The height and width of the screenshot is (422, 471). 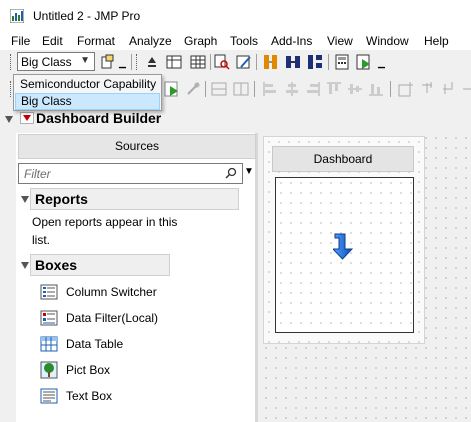 I want to click on reports-section-header: Reports, so click(x=134, y=199).